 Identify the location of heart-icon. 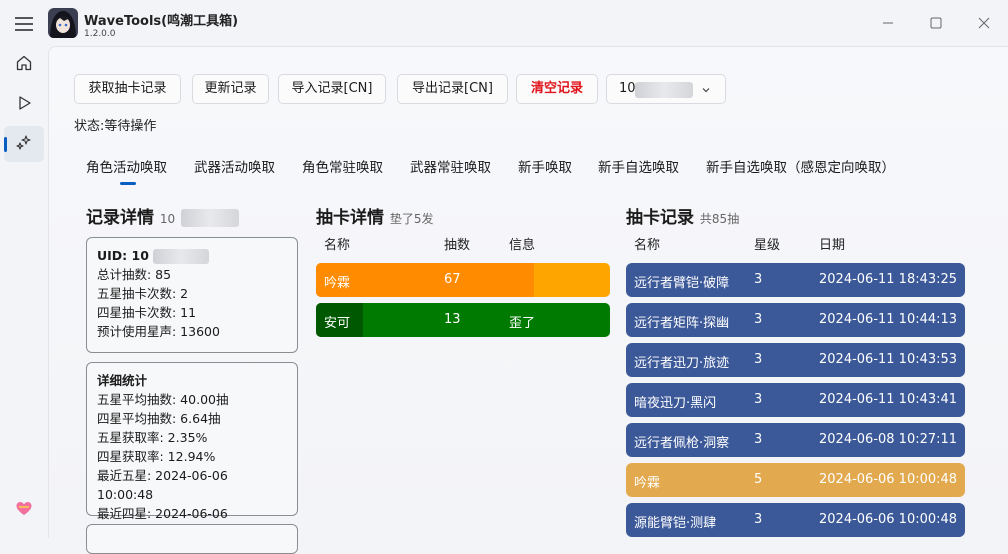
(24, 508).